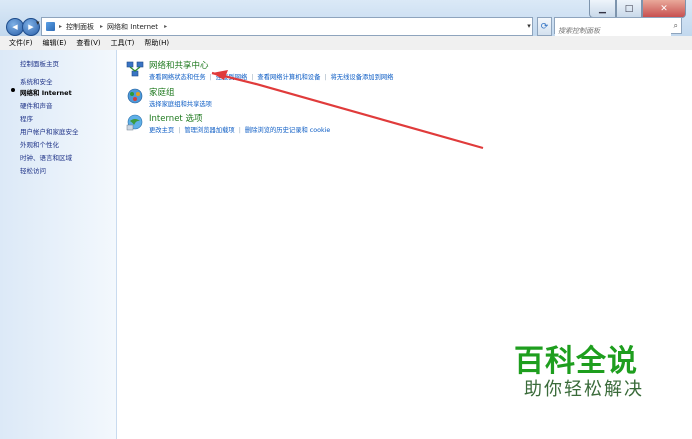  What do you see at coordinates (134, 122) in the screenshot?
I see `internet-options-icon` at bounding box center [134, 122].